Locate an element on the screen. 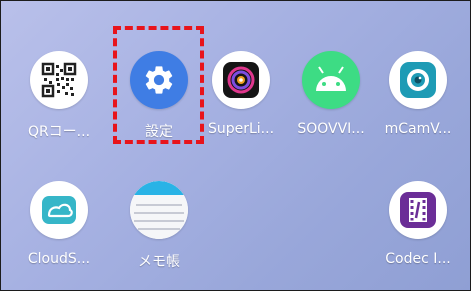 This screenshot has height=291, width=471. qr-code-icon is located at coordinates (59, 80).